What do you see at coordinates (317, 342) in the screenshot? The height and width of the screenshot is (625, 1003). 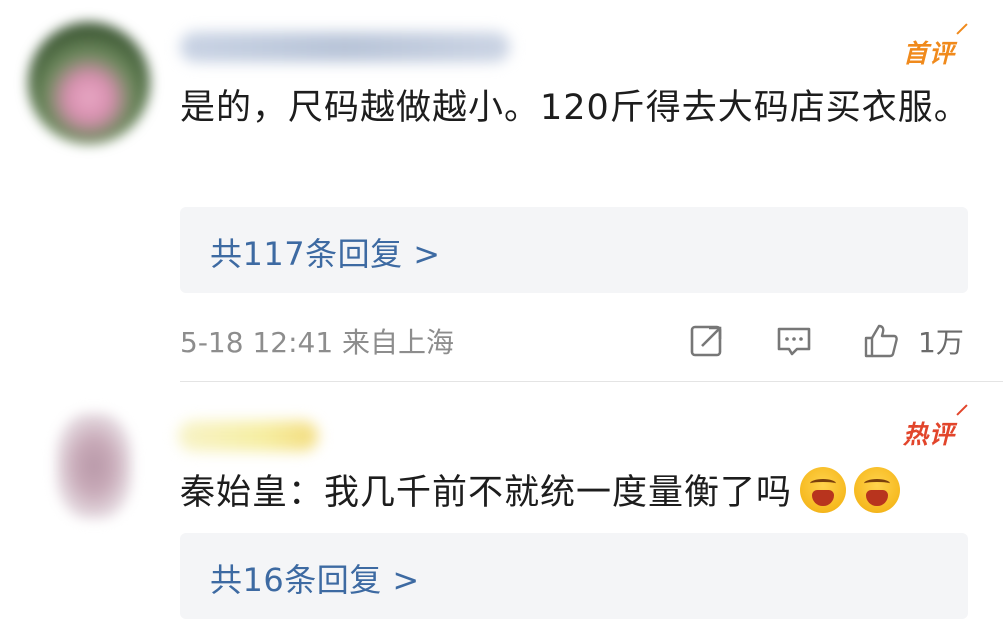 I see `timestamp-location: 5-18 12:41 来自上海` at bounding box center [317, 342].